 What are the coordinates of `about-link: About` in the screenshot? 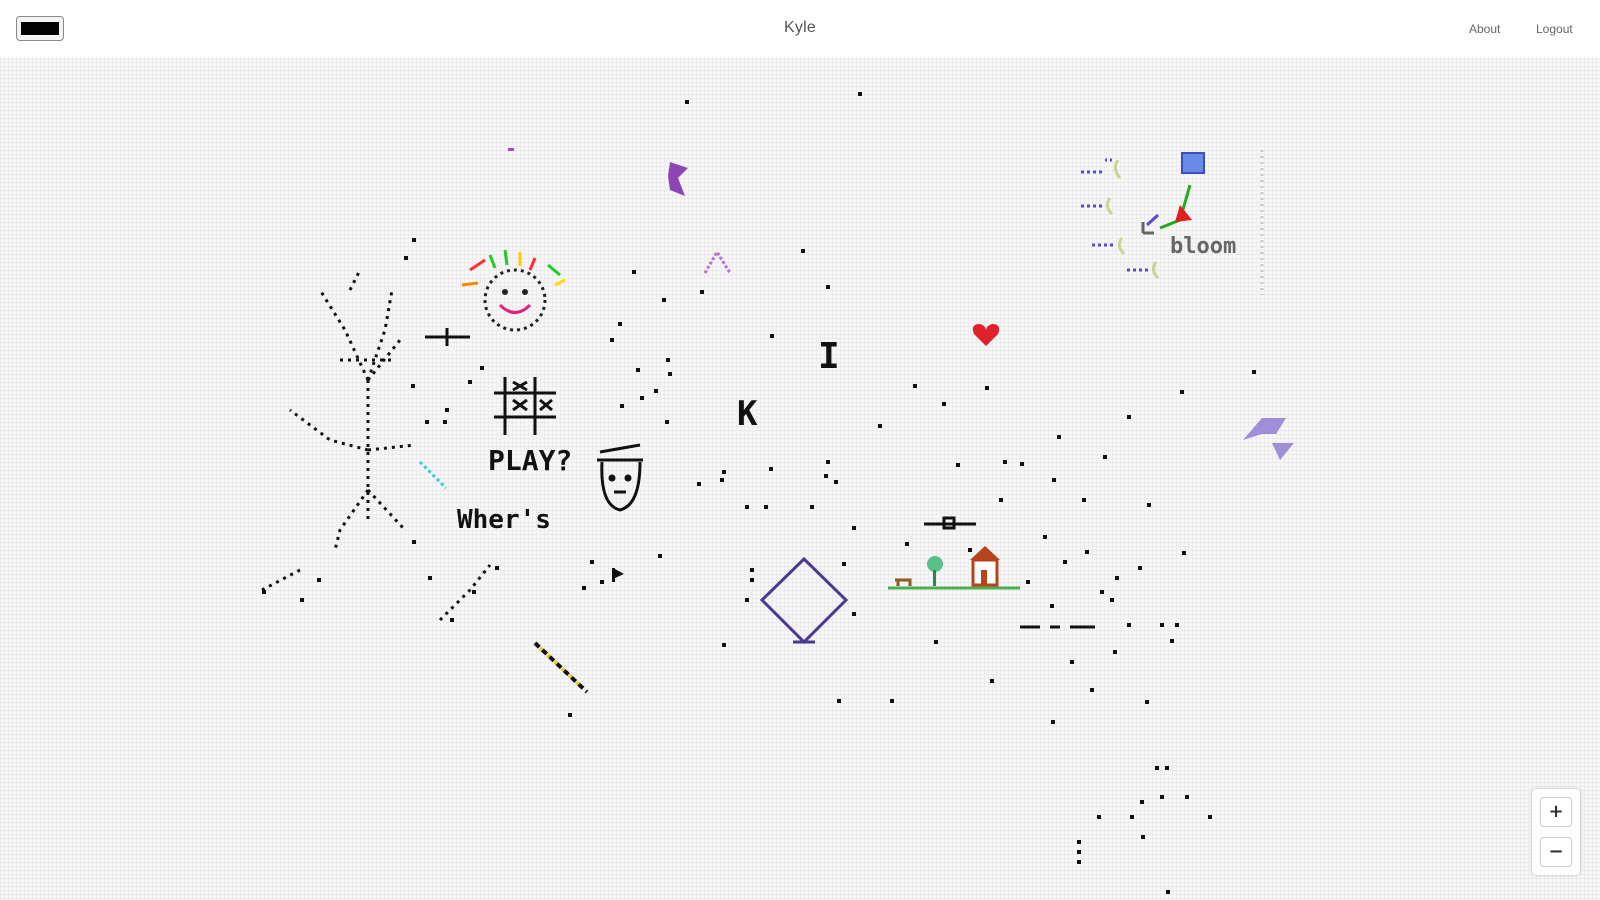 It's located at (1484, 29).